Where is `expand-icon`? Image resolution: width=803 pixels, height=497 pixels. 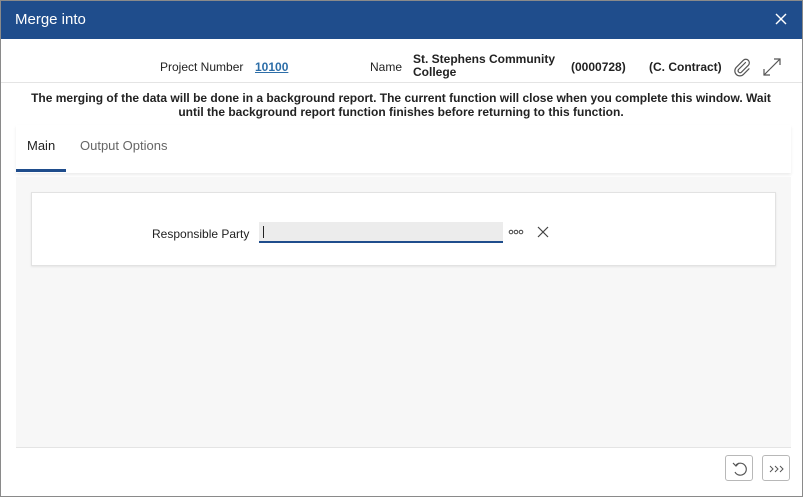 expand-icon is located at coordinates (772, 67).